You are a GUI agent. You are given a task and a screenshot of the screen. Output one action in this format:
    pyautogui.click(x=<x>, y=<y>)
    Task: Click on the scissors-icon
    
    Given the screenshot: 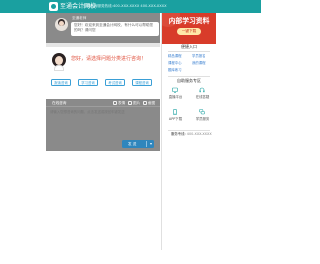 What is the action you would take?
    pyautogui.click(x=145, y=103)
    